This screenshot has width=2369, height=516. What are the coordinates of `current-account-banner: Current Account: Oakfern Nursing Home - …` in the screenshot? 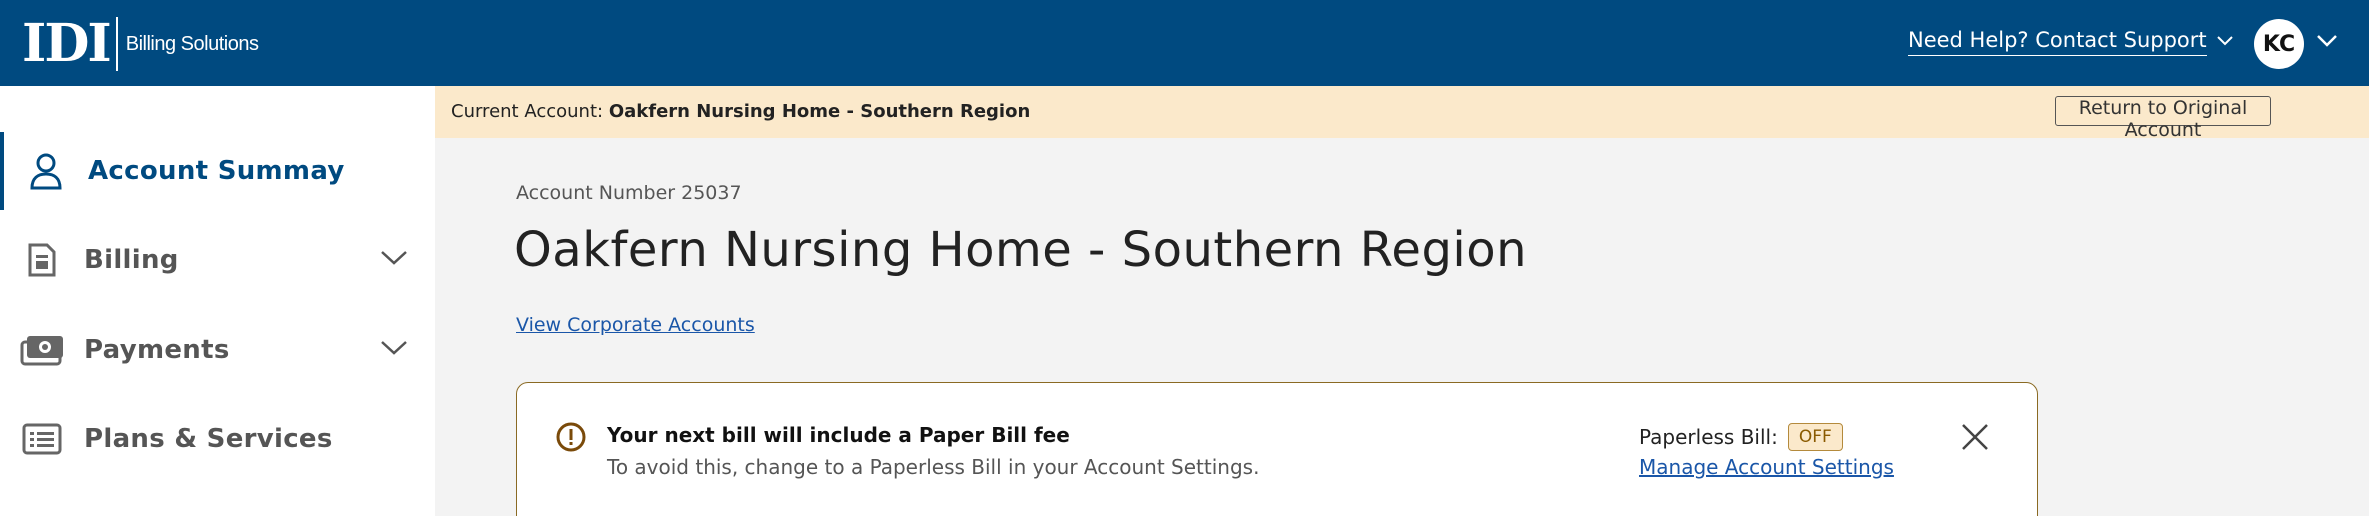 It's located at (1402, 113).